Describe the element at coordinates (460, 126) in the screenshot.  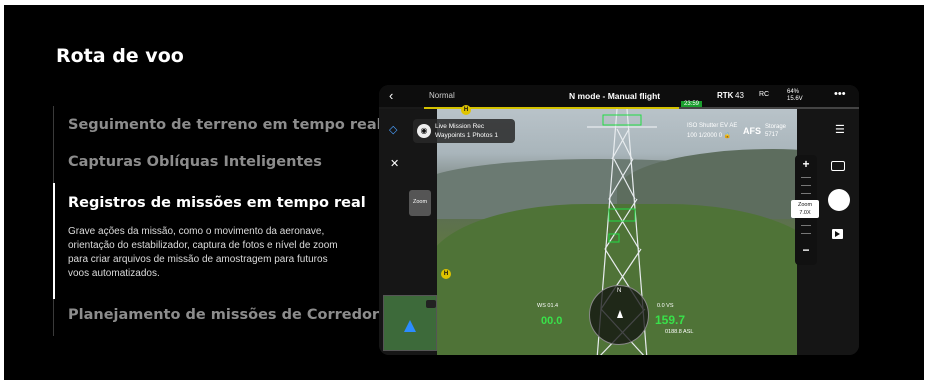
I see `mission-title: Live Mission Rec` at that location.